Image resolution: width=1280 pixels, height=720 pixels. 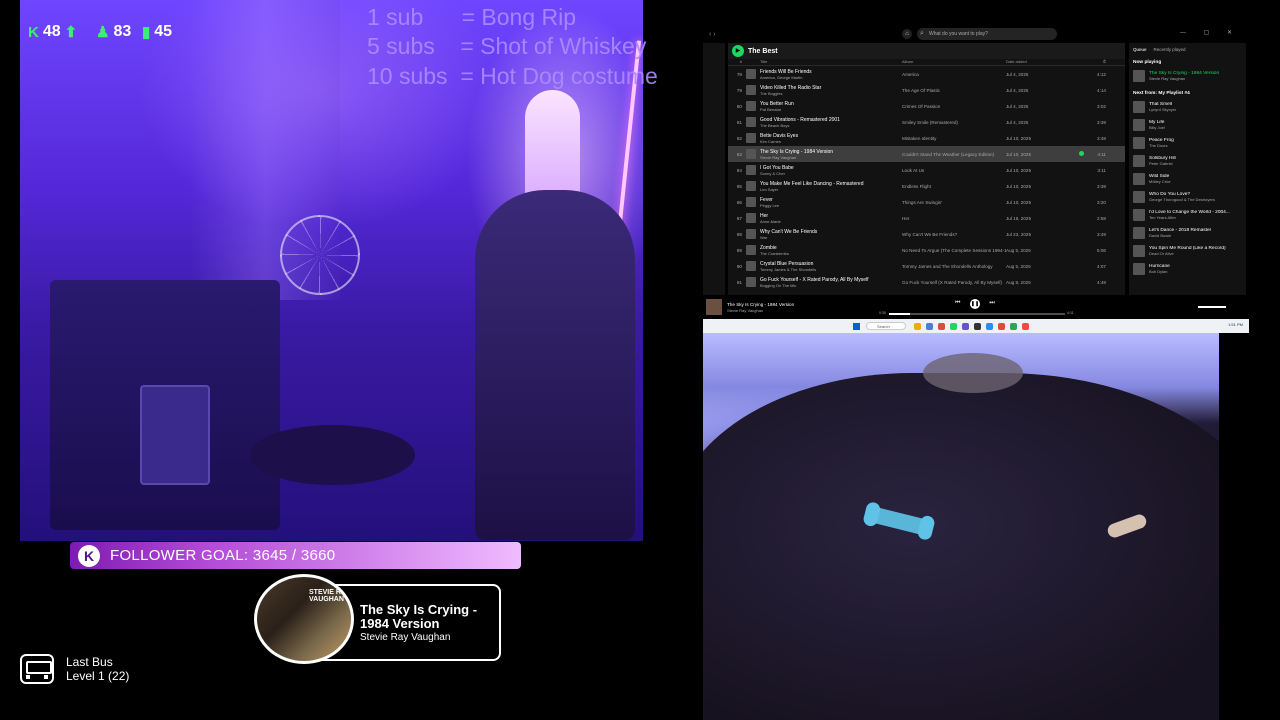 What do you see at coordinates (906, 218) in the screenshot?
I see `track-album: Her` at bounding box center [906, 218].